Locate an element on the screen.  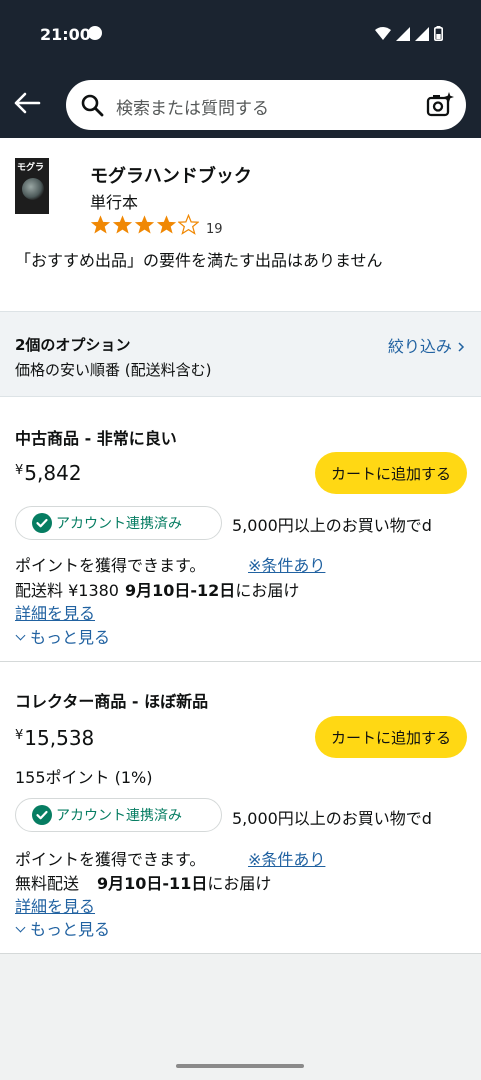
book-cover-title: モグラ is located at coordinates (31, 168).